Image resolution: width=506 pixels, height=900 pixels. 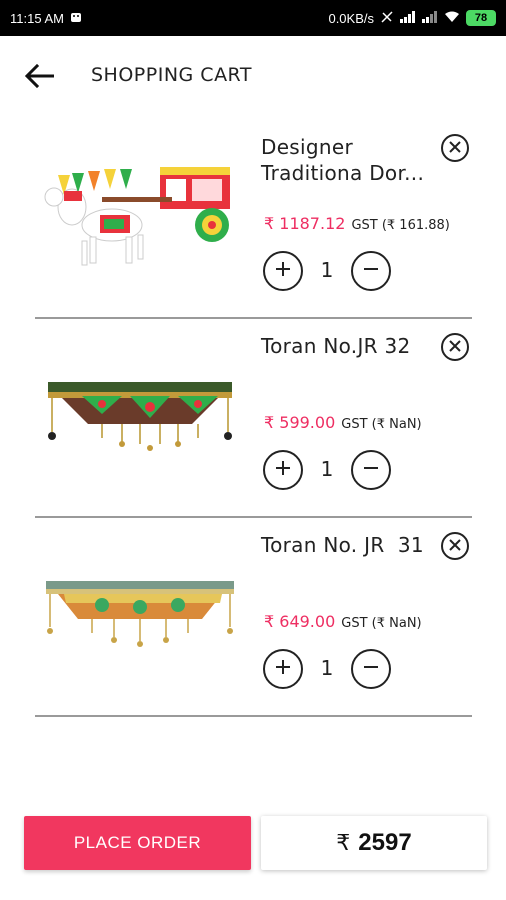 I want to click on price-row: ₹ 1187.12 GST (₹ 161.88), so click(x=357, y=223).